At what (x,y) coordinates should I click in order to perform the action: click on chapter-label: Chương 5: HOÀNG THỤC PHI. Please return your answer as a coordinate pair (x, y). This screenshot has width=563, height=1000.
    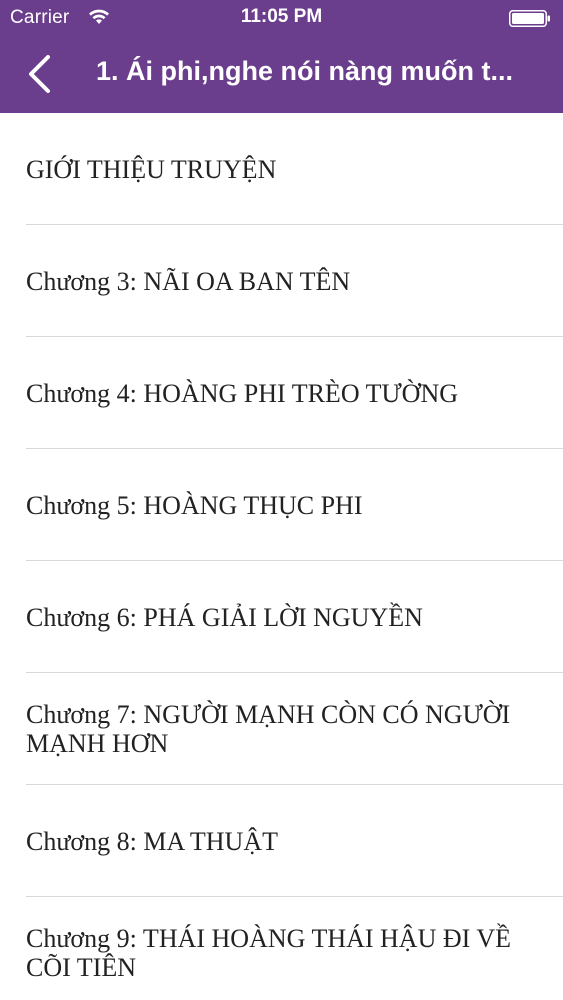
    Looking at the image, I should click on (194, 505).